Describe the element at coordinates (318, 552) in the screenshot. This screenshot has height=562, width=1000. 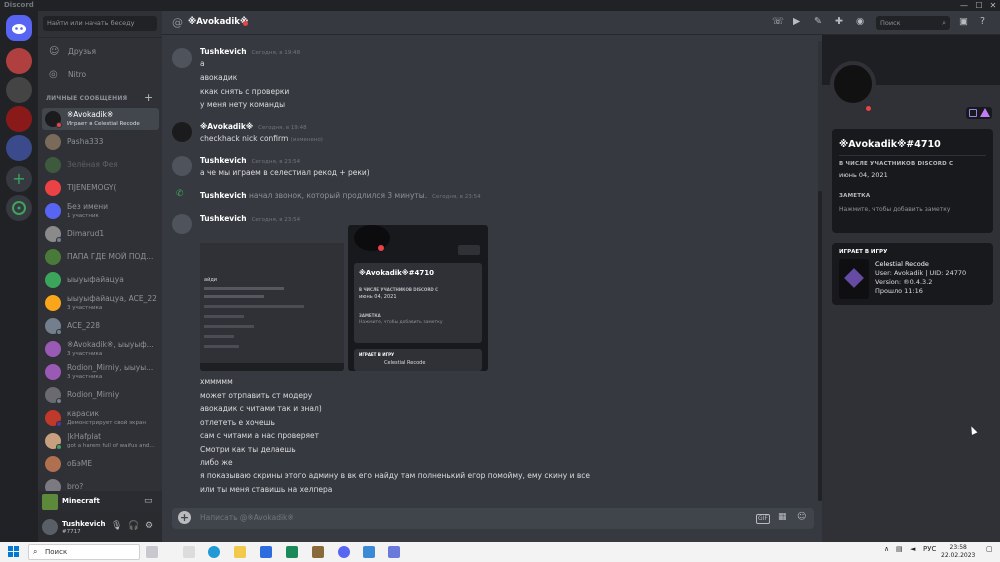
I see `minecraft-taskbar-icon` at that location.